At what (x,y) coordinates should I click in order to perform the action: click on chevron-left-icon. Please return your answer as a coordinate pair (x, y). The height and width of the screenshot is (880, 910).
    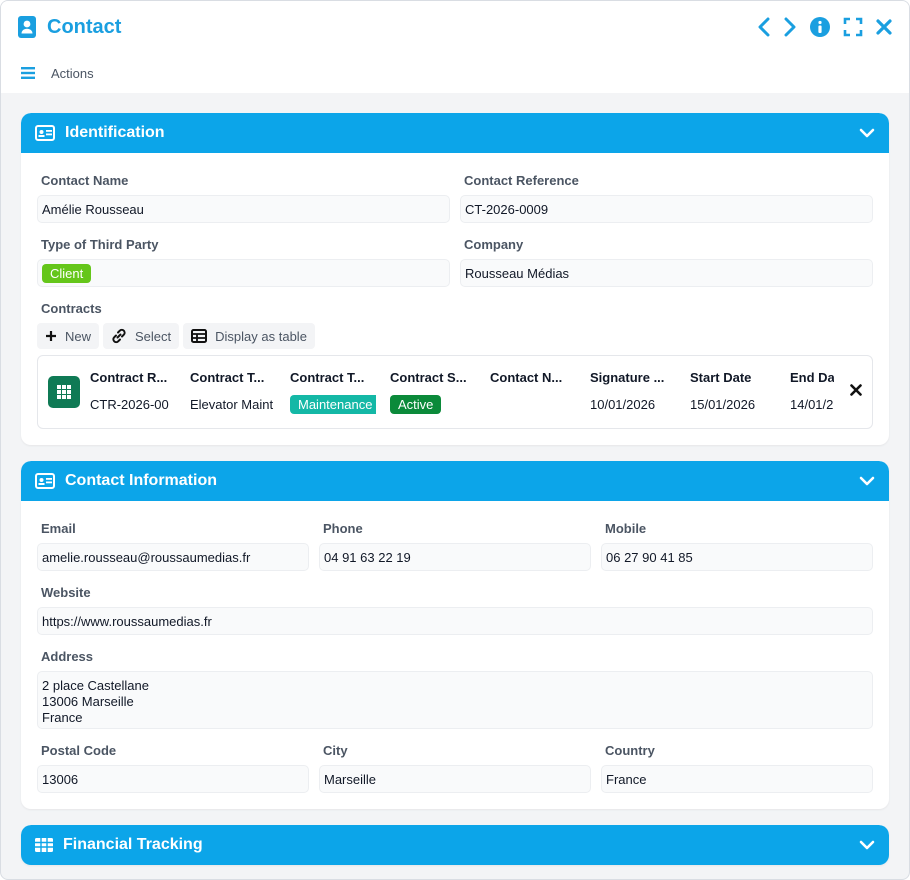
    Looking at the image, I should click on (764, 27).